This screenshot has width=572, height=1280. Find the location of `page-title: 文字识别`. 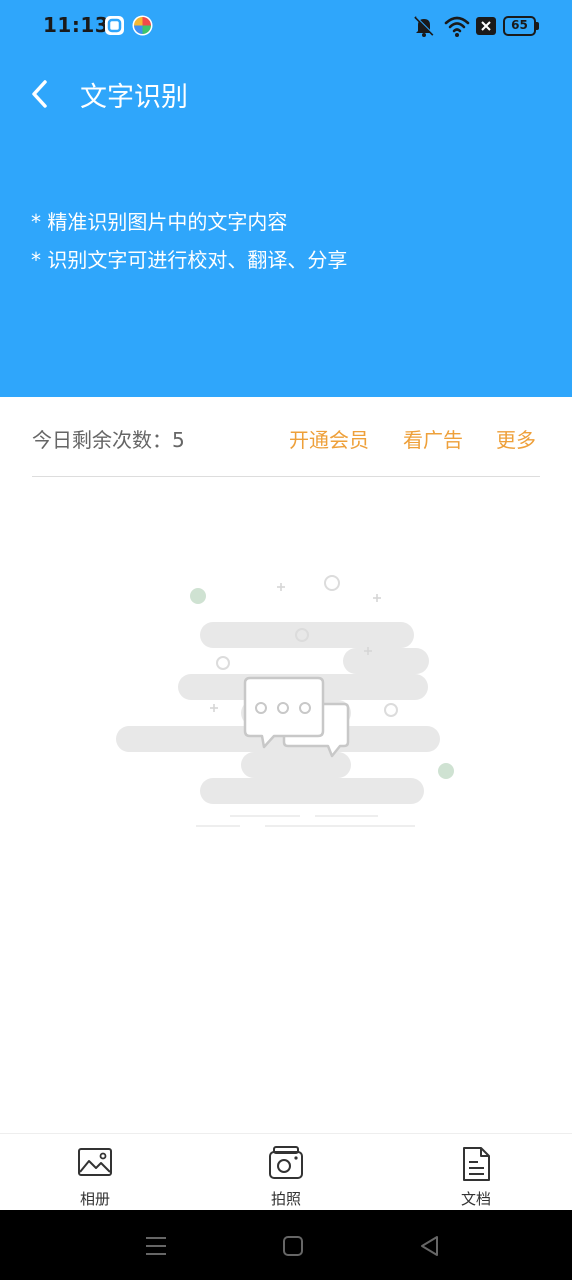

page-title: 文字识别 is located at coordinates (134, 97).